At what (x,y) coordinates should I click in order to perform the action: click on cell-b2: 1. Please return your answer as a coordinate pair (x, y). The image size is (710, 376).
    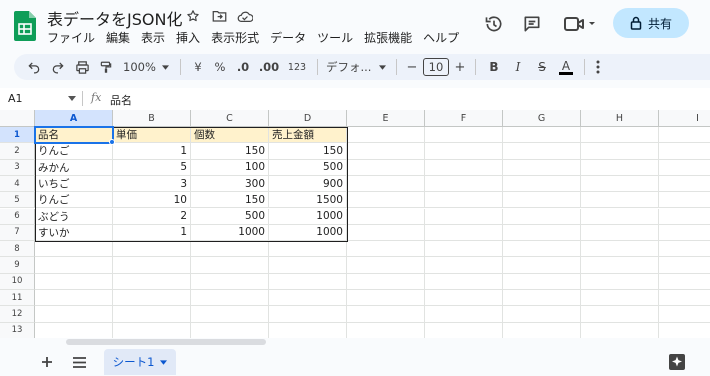
    Looking at the image, I should click on (152, 151).